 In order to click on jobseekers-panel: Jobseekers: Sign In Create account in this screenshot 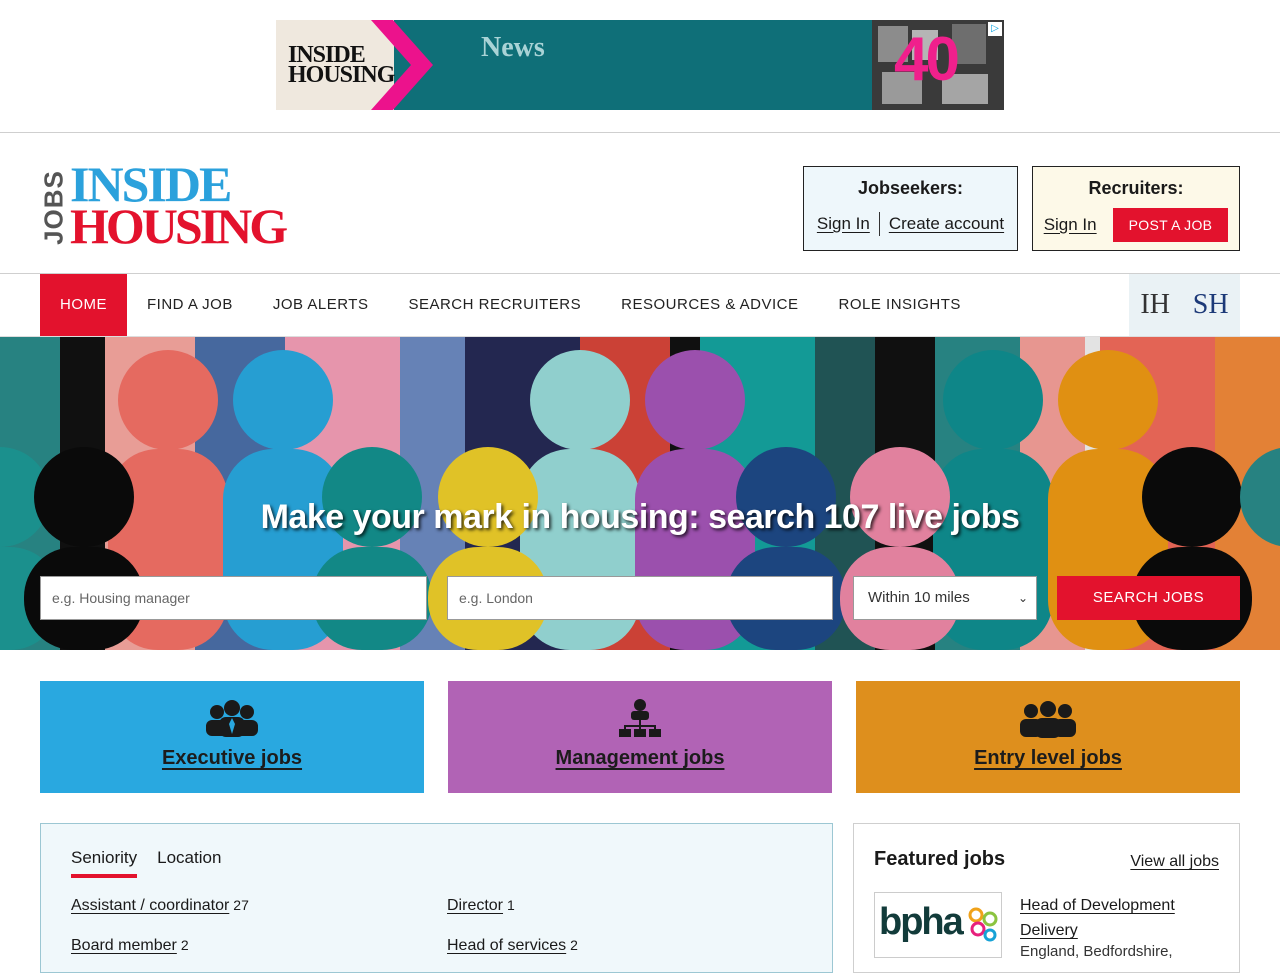, I will do `click(910, 208)`.